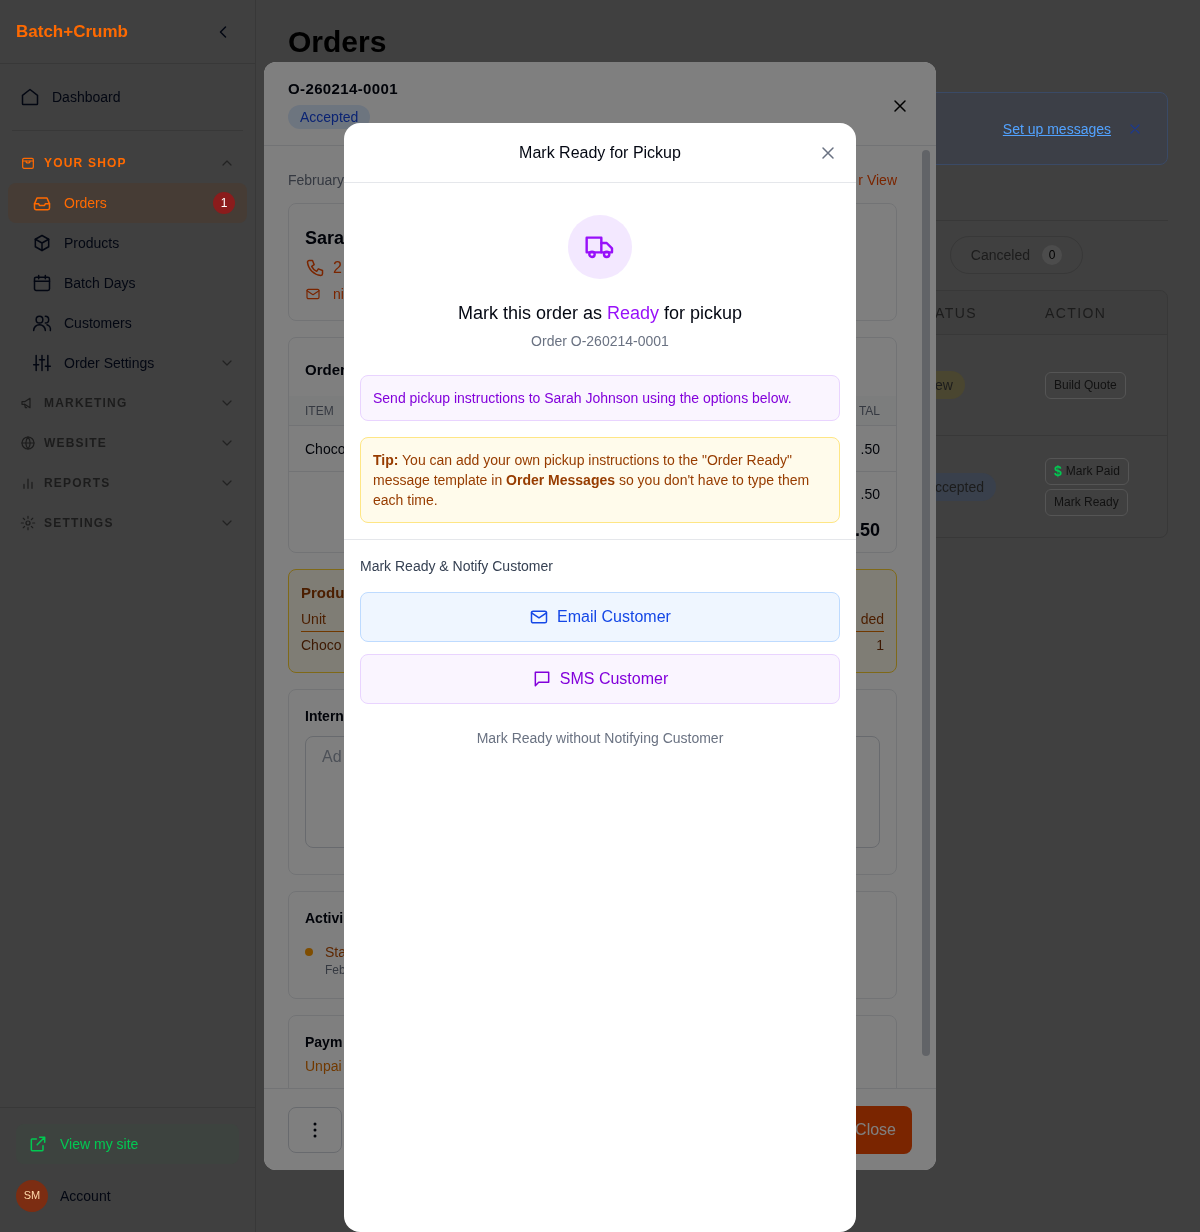 The height and width of the screenshot is (1232, 1200). I want to click on nav-link: Orders 1, so click(127, 203).